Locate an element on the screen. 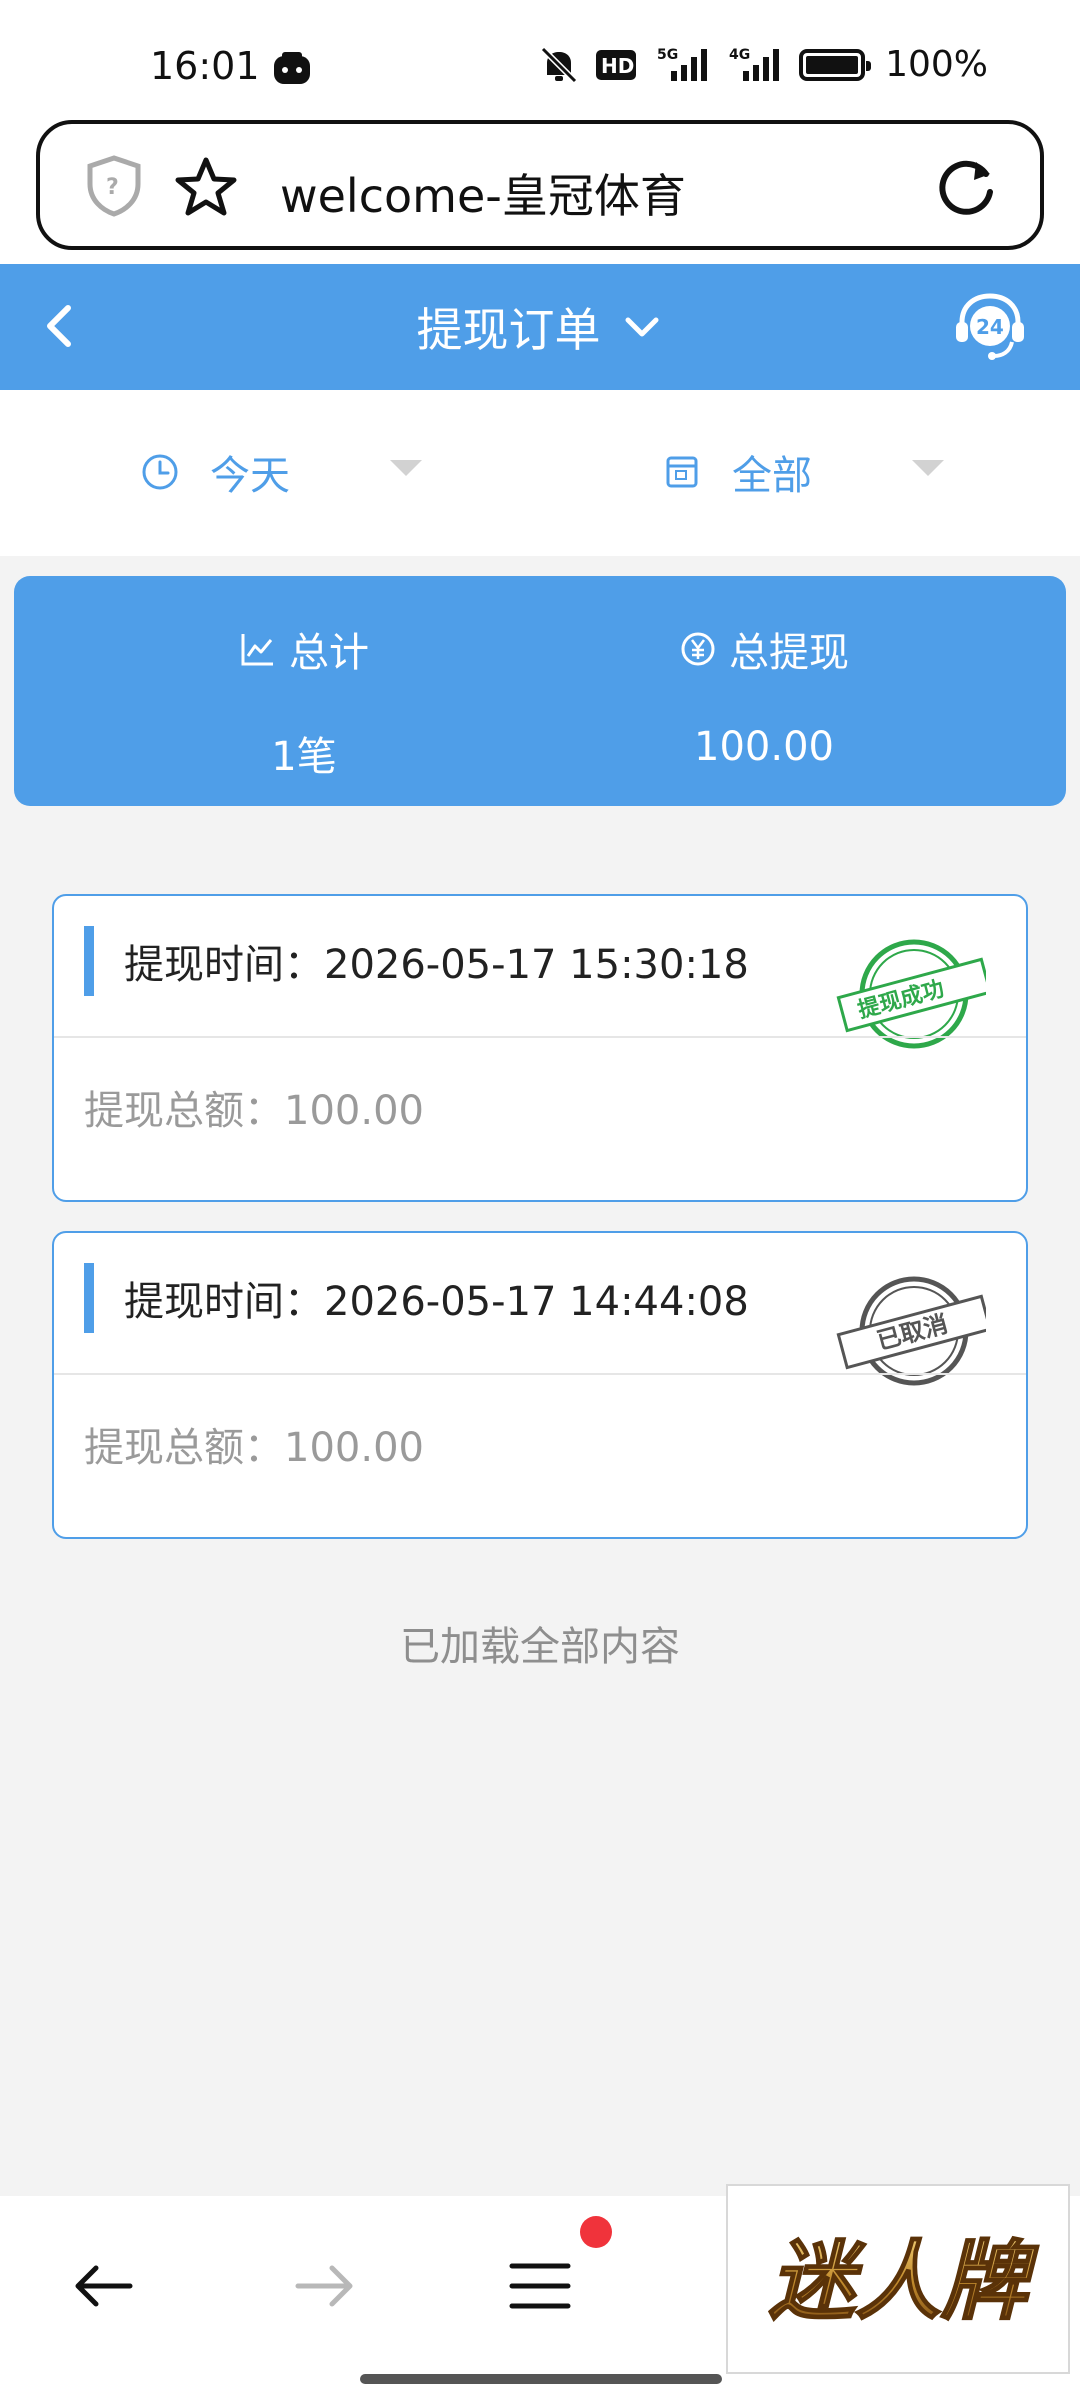 The width and height of the screenshot is (1080, 2400). bookmark-star-icon is located at coordinates (206, 187).